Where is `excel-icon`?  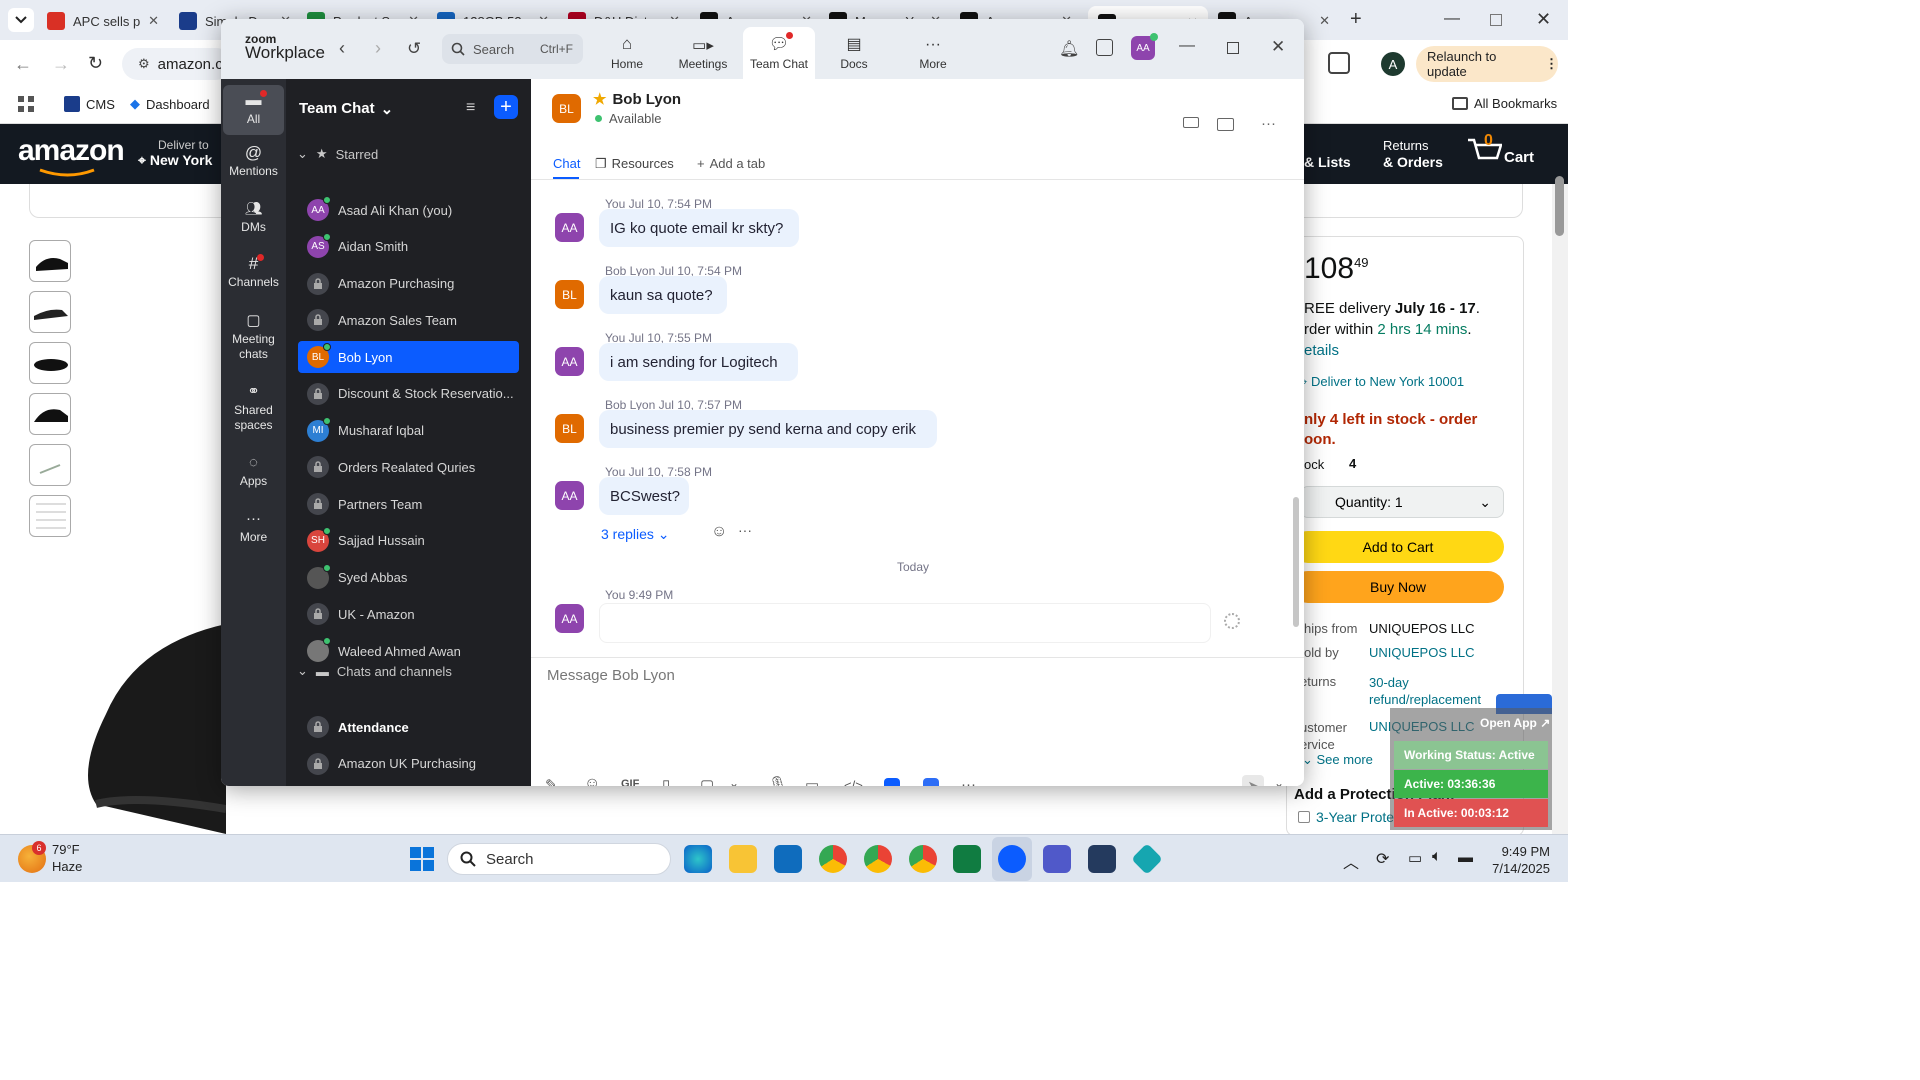
excel-icon is located at coordinates (967, 859).